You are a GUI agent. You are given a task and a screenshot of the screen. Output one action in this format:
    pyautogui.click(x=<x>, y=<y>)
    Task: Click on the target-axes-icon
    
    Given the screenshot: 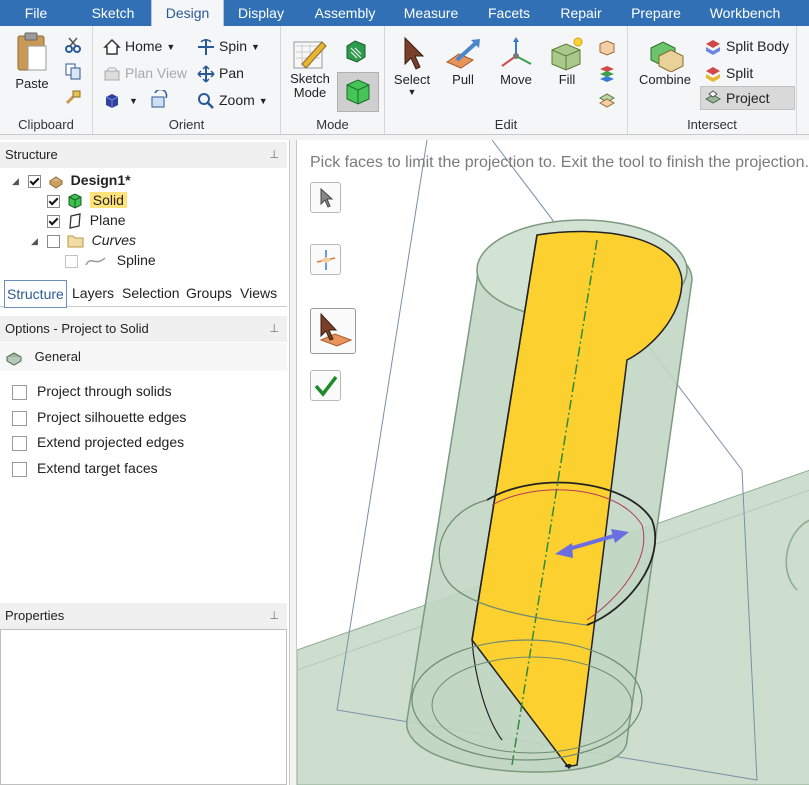 What is the action you would take?
    pyautogui.click(x=326, y=260)
    